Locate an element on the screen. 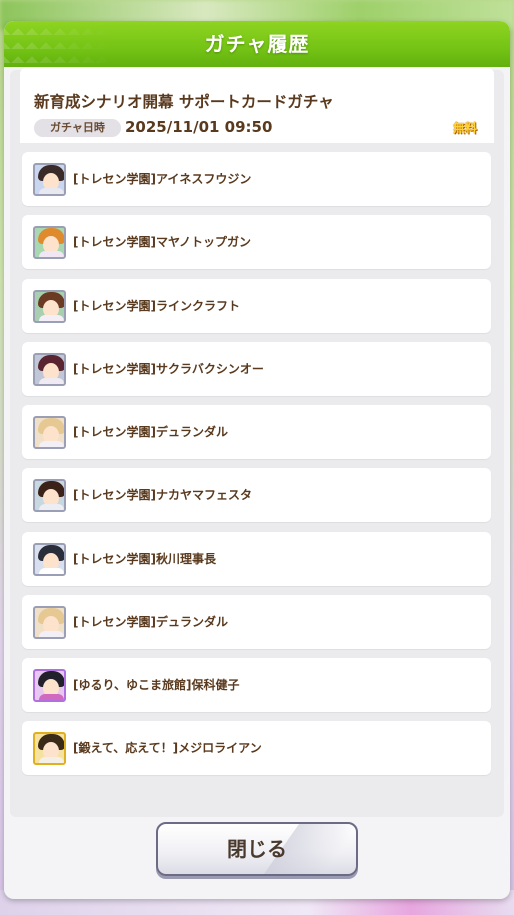  dialog-title: ガチャ履歴 is located at coordinates (257, 44).